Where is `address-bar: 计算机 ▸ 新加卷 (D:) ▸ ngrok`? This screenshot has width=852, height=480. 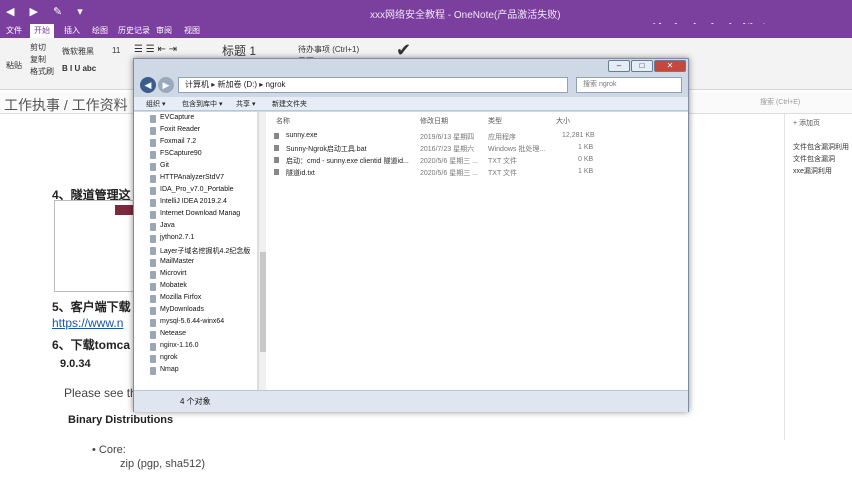
address-bar: 计算机 ▸ 新加卷 (D:) ▸ ngrok is located at coordinates (373, 85).